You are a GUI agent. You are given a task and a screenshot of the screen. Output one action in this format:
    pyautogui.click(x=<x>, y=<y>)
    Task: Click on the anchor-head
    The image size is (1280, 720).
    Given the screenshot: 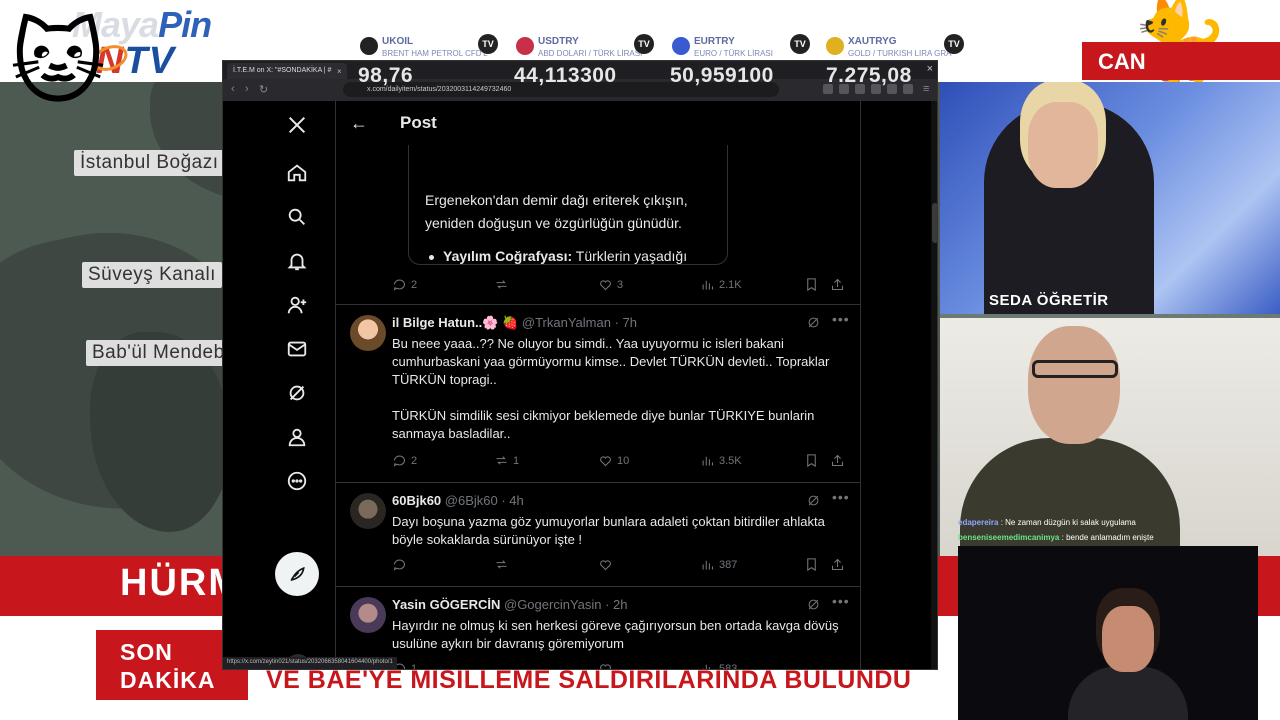 What is the action you would take?
    pyautogui.click(x=1063, y=145)
    